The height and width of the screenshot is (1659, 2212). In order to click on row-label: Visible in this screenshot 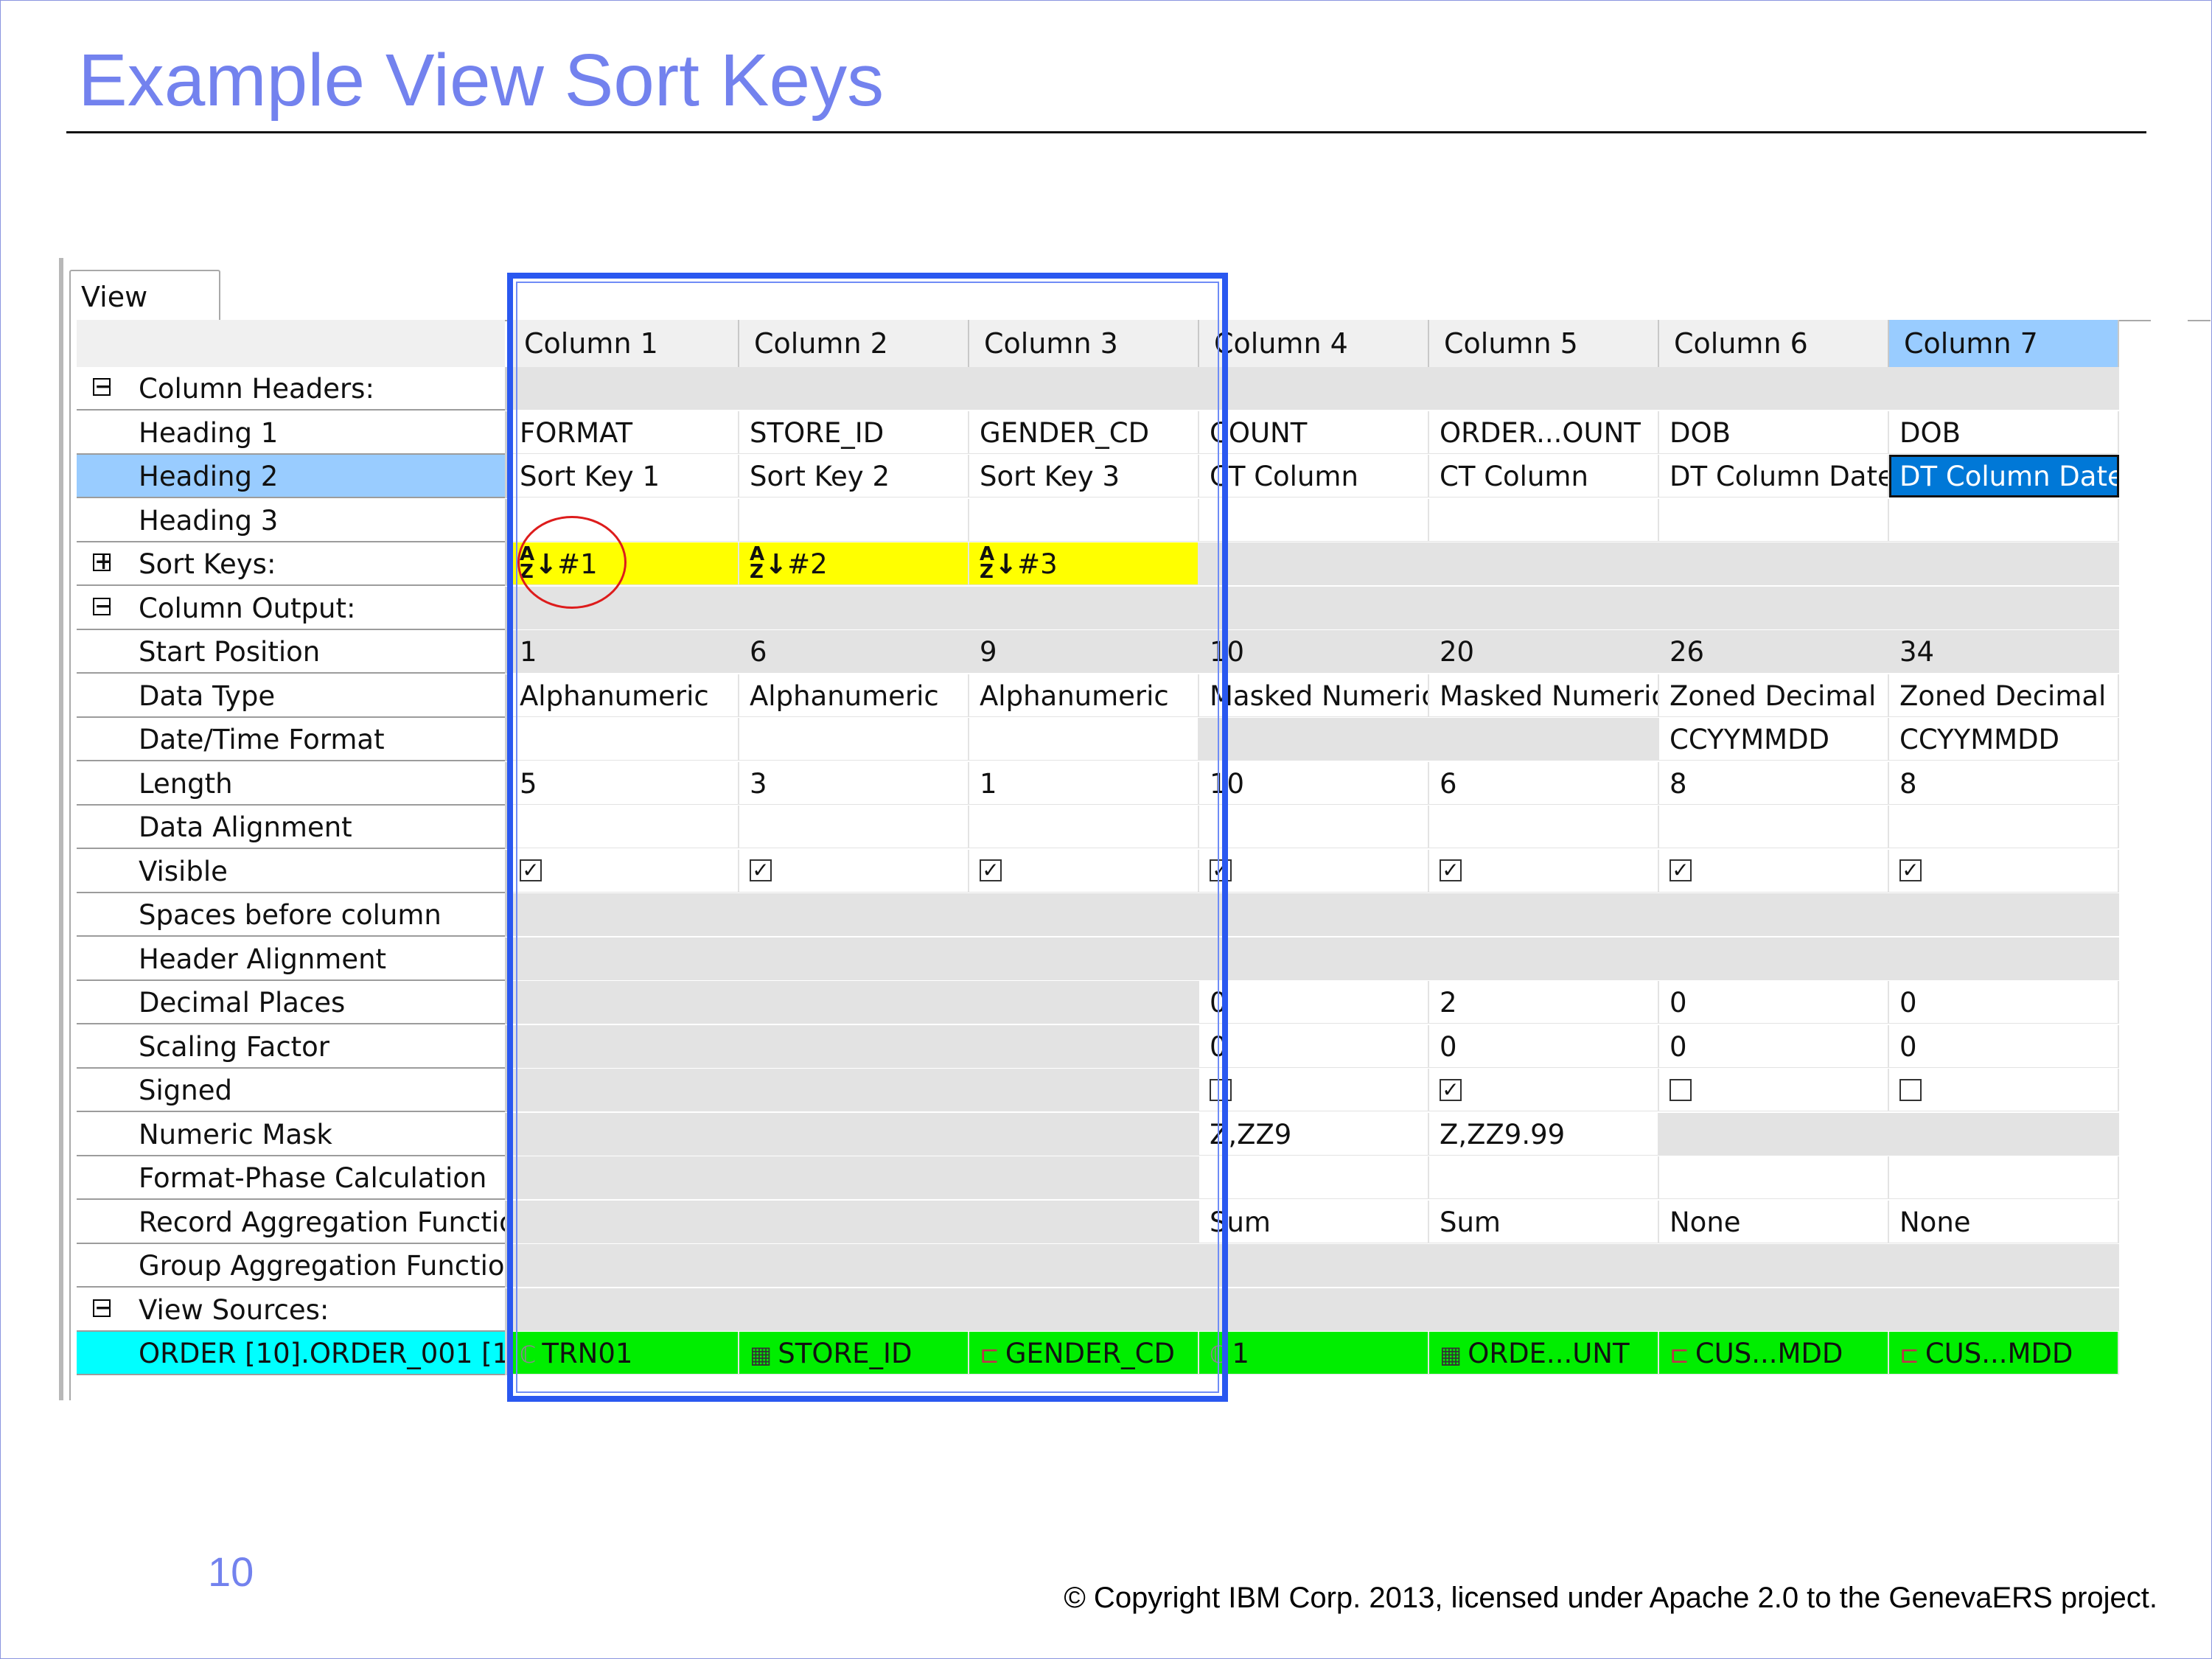, I will do `click(291, 871)`.